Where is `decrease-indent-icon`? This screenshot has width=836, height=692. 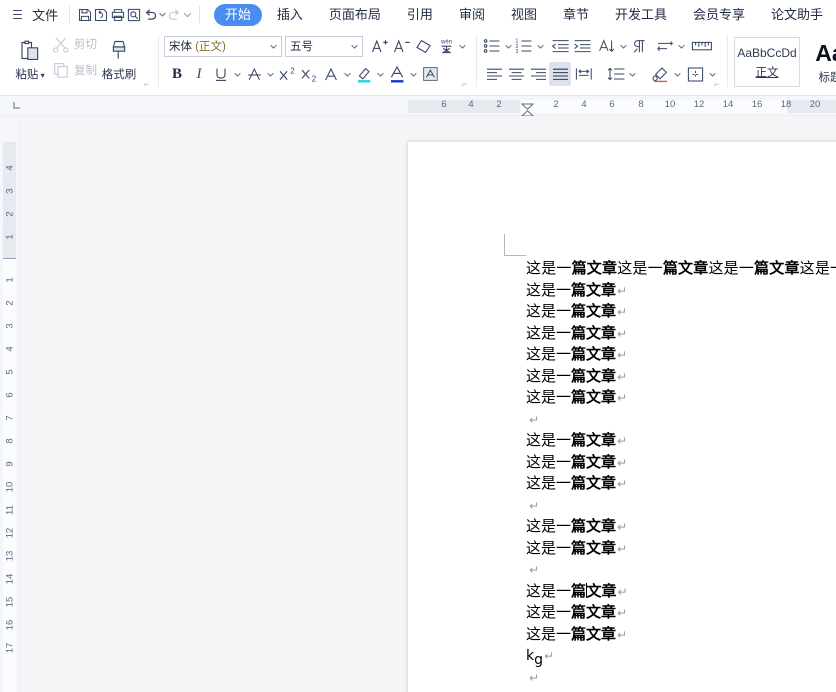
decrease-indent-icon is located at coordinates (560, 46).